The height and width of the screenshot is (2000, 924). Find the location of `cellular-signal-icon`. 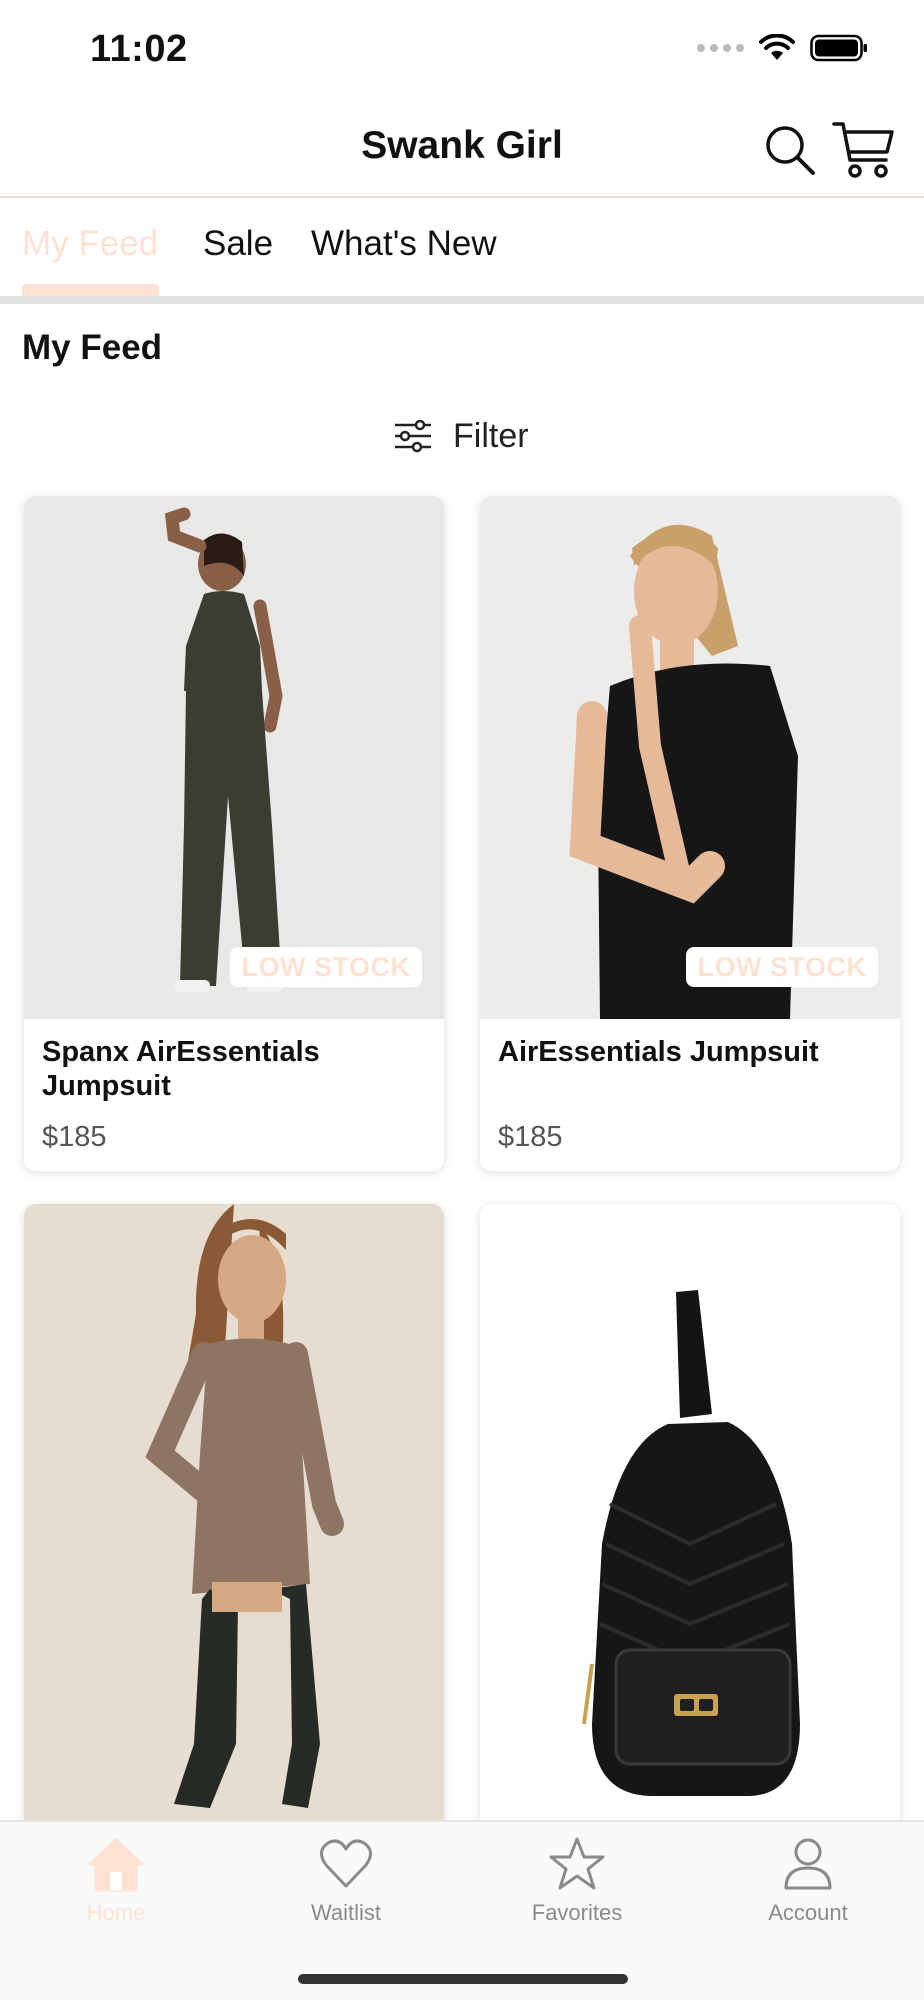

cellular-signal-icon is located at coordinates (720, 48).